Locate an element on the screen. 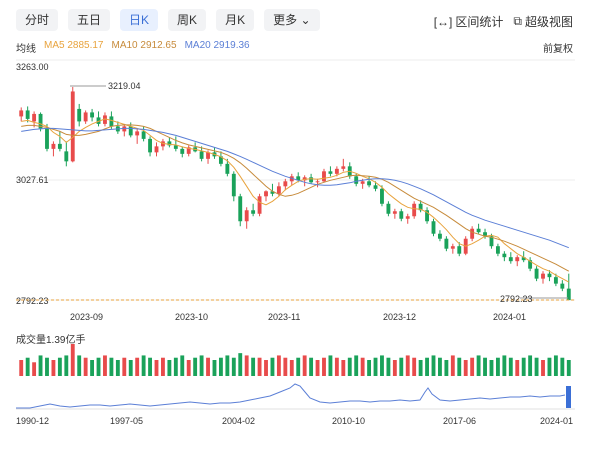  y-label-top: 3263.00 is located at coordinates (32, 67).